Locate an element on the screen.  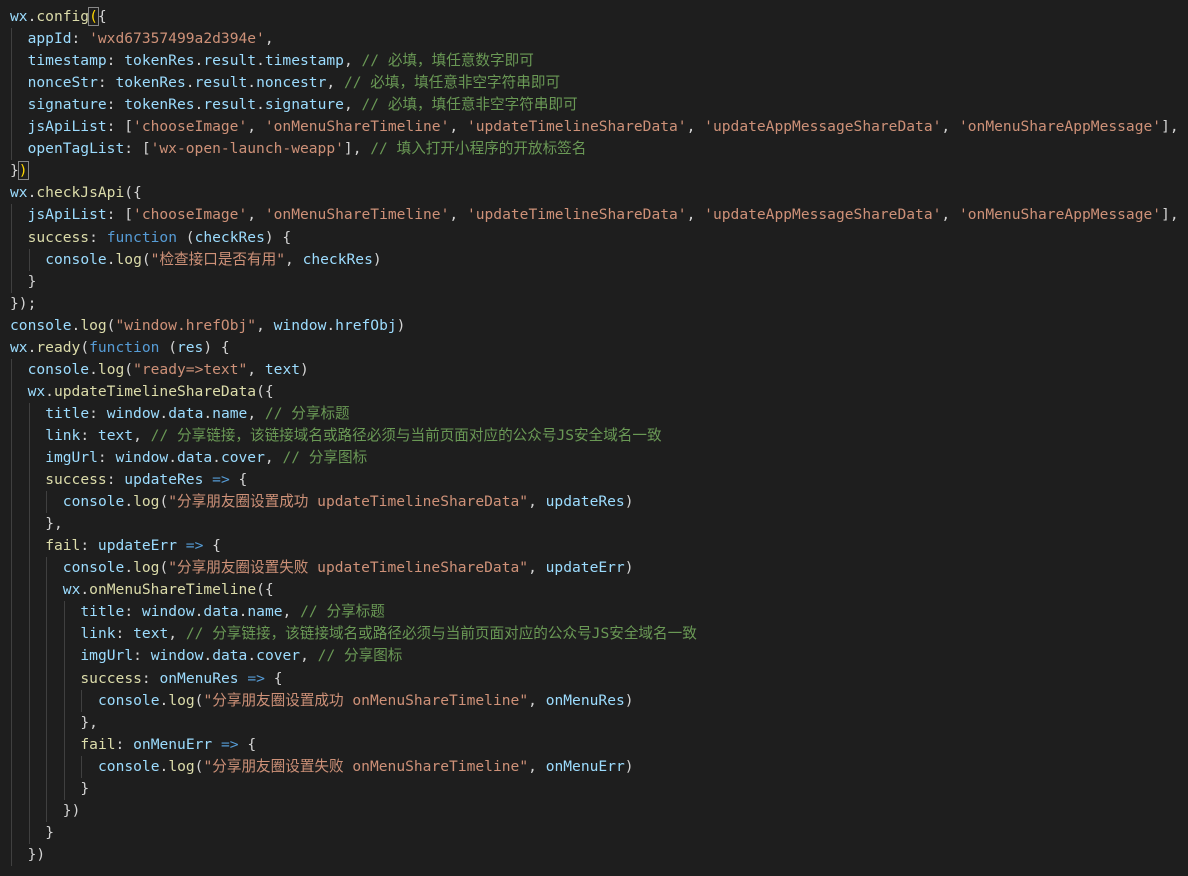
code-token: tokenRes is located at coordinates (159, 61).